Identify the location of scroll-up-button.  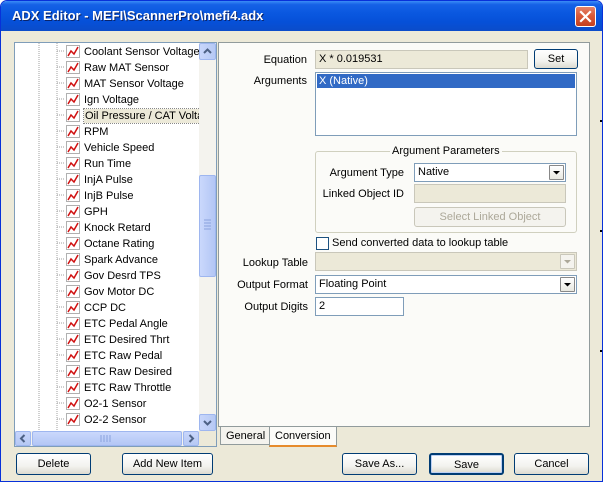
(207, 51).